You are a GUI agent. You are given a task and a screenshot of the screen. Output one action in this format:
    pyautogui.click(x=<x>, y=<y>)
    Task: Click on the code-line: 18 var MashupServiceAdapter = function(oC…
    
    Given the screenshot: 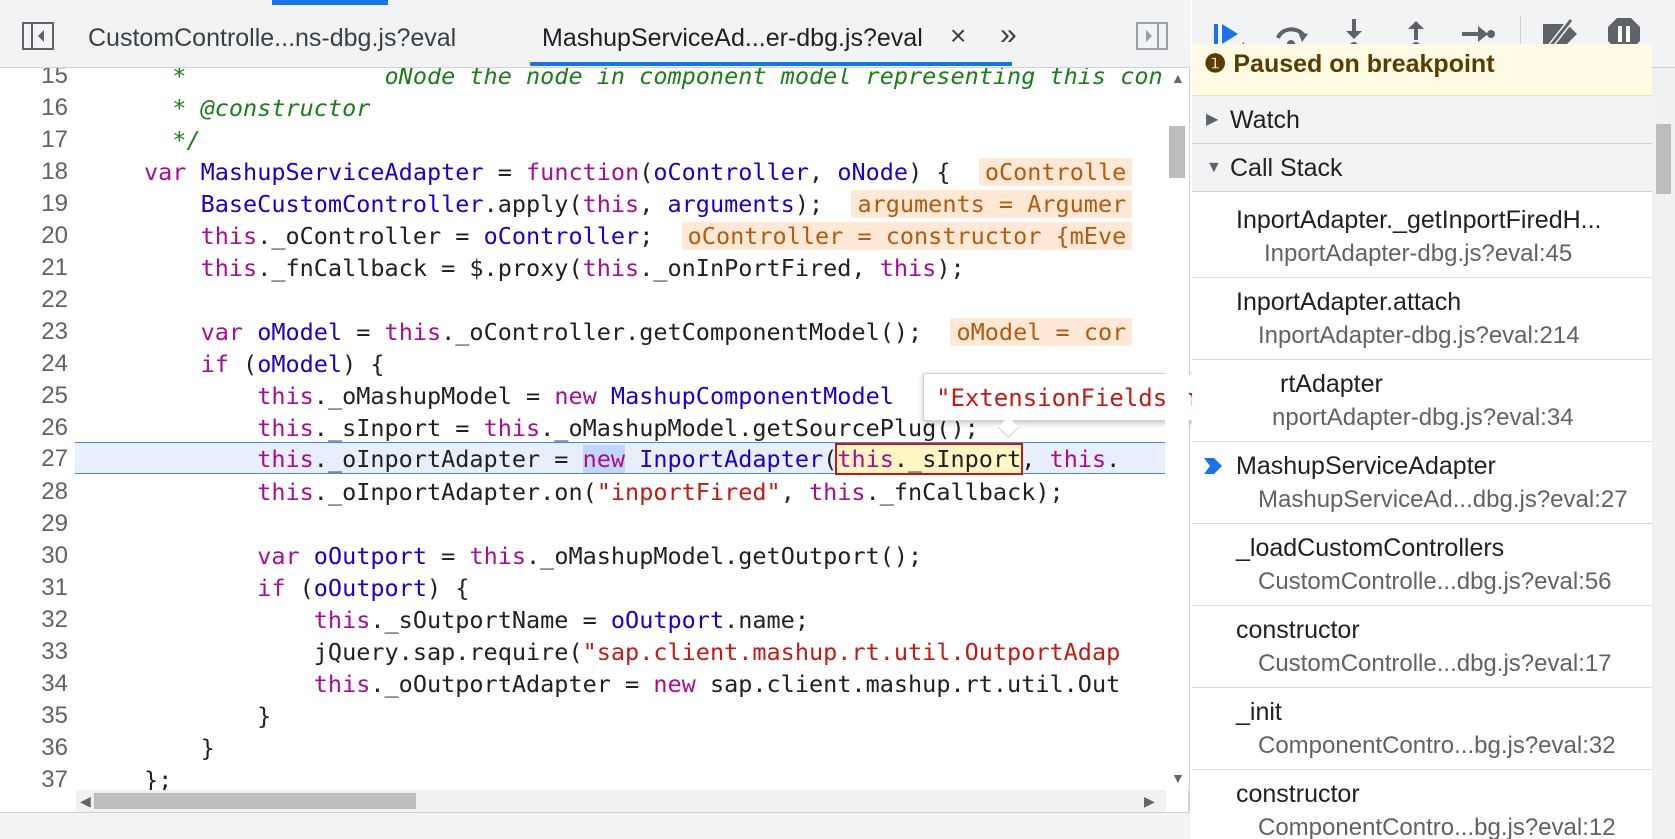 What is the action you would take?
    pyautogui.click(x=582, y=172)
    